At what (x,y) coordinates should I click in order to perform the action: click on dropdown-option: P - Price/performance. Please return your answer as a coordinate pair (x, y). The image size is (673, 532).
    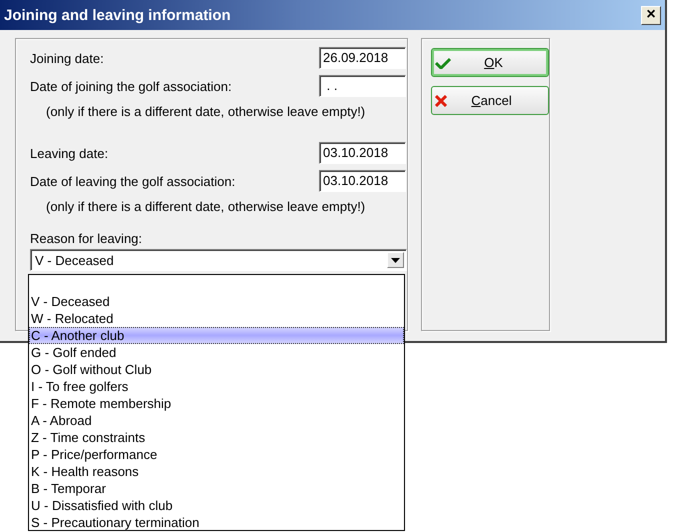
    Looking at the image, I should click on (216, 454).